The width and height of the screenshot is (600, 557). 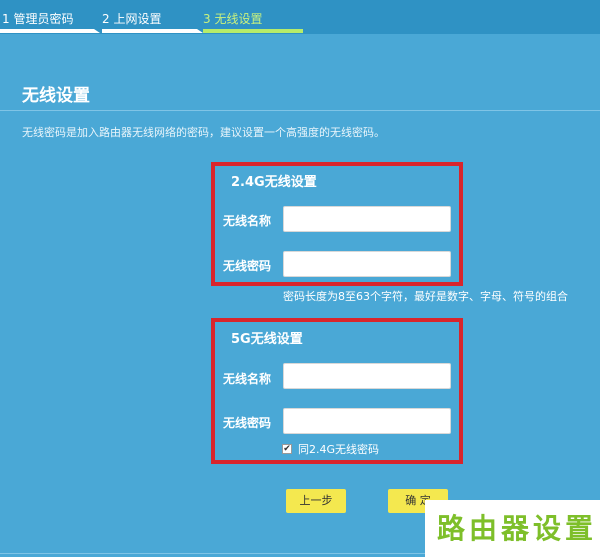 What do you see at coordinates (247, 221) in the screenshot?
I see `wifi24-name-label: 无线名称` at bounding box center [247, 221].